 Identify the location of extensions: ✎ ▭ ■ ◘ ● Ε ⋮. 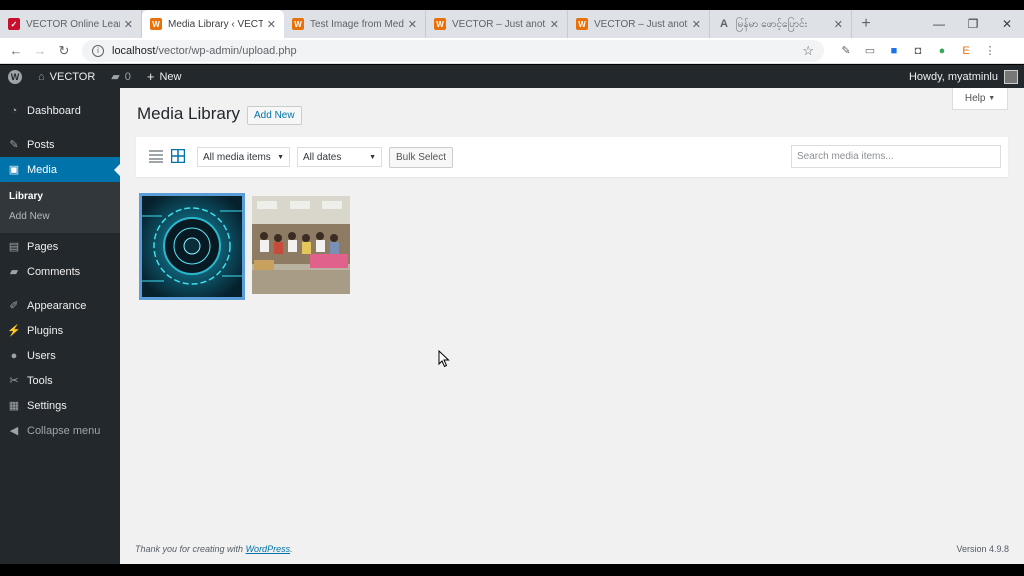
(918, 51).